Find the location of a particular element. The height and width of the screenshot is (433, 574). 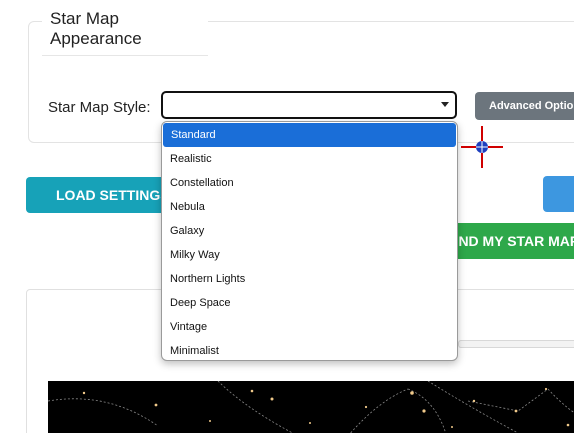

preview-scrollbar is located at coordinates (516, 344).